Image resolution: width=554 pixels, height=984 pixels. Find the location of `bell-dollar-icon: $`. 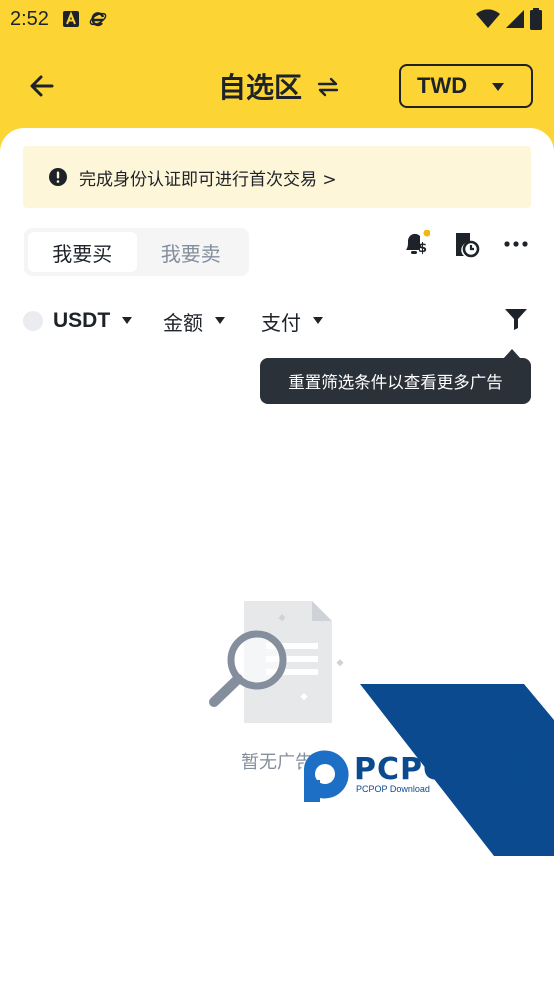

bell-dollar-icon: $ is located at coordinates (416, 244).